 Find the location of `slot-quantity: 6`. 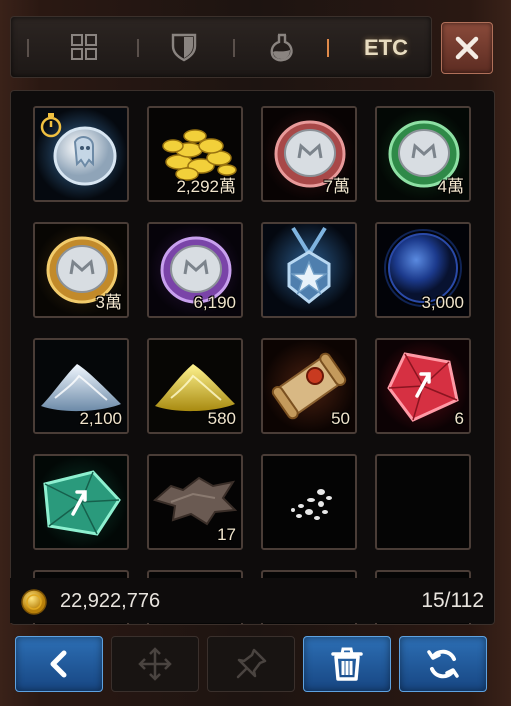

slot-quantity: 6 is located at coordinates (459, 418).